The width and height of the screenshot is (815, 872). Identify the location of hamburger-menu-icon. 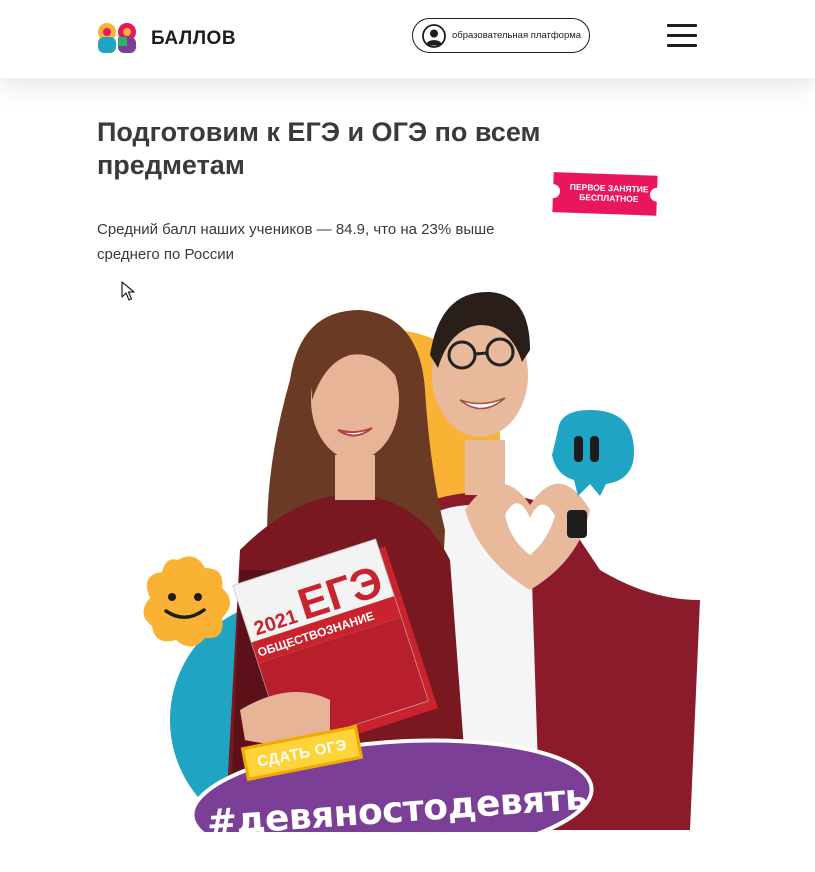
(682, 36).